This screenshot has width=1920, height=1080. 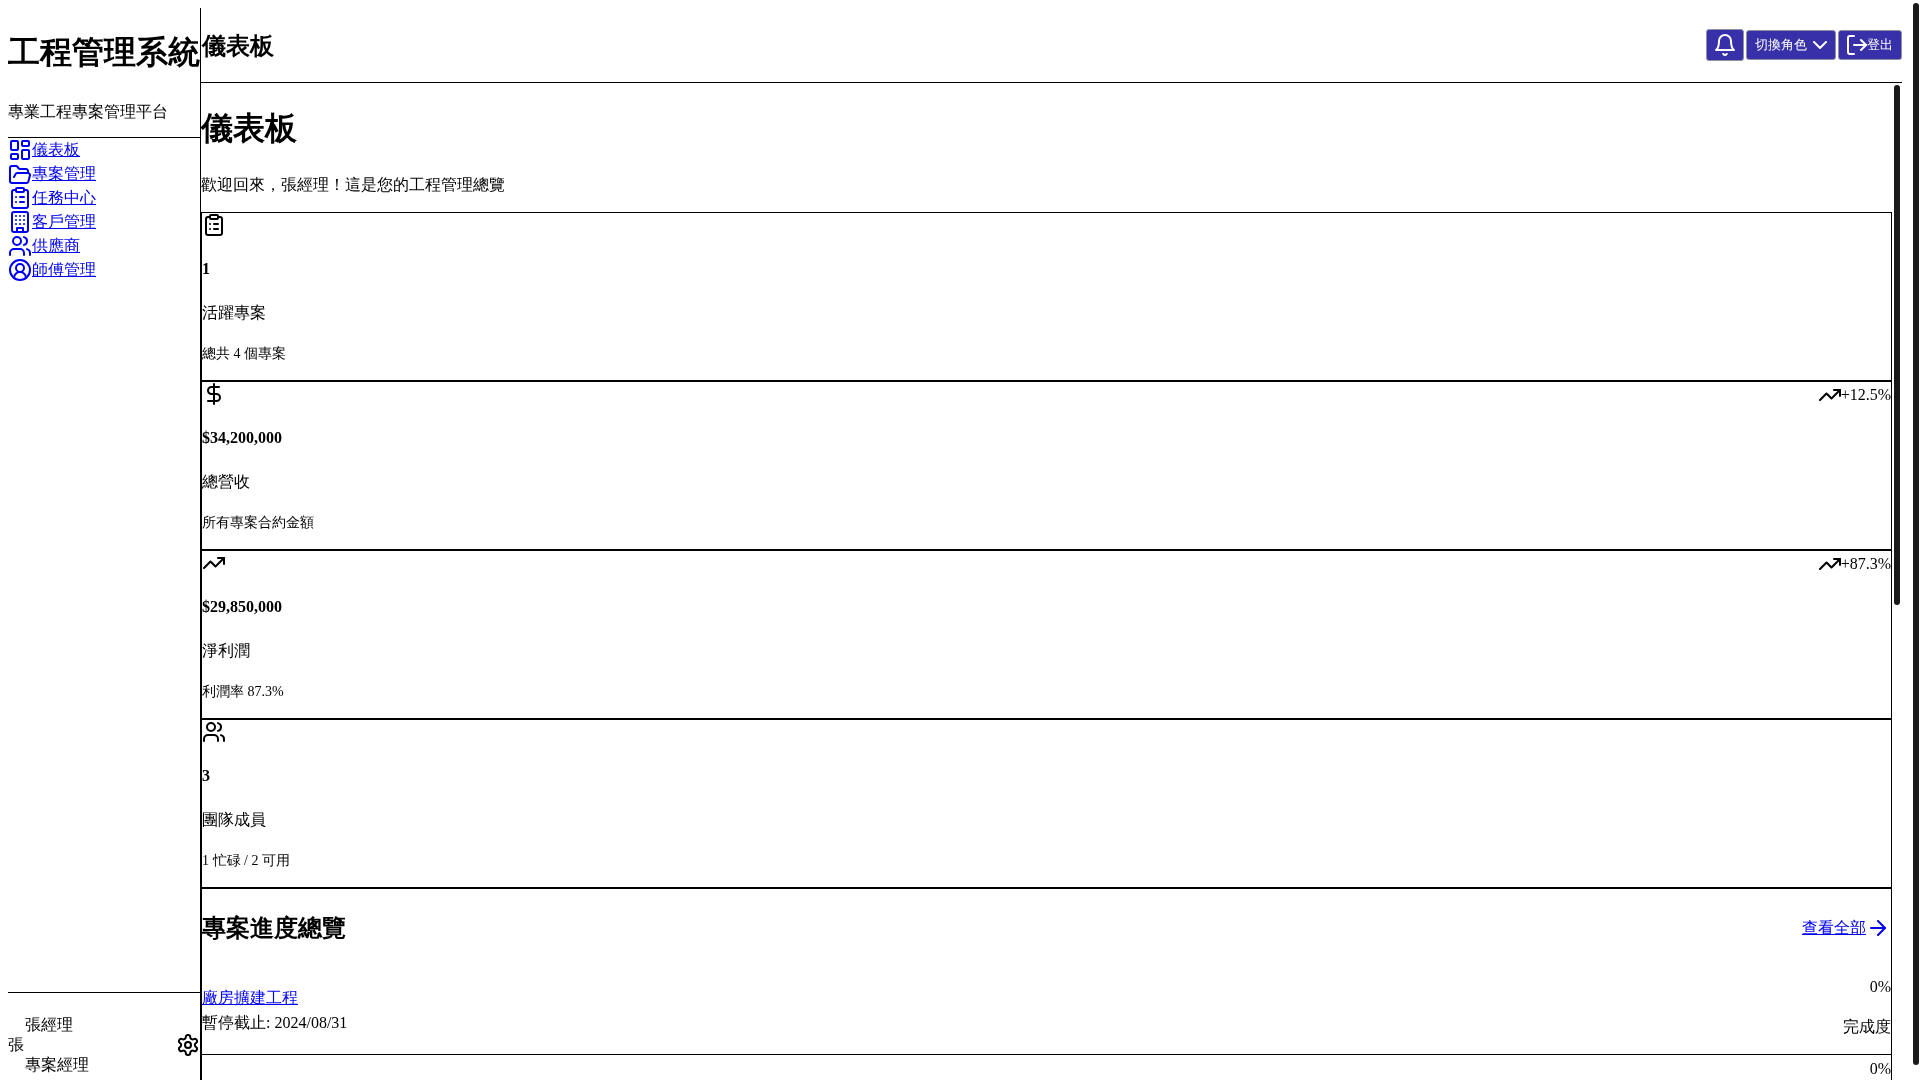 I want to click on clipboard-list-icon, so click(x=20, y=198).